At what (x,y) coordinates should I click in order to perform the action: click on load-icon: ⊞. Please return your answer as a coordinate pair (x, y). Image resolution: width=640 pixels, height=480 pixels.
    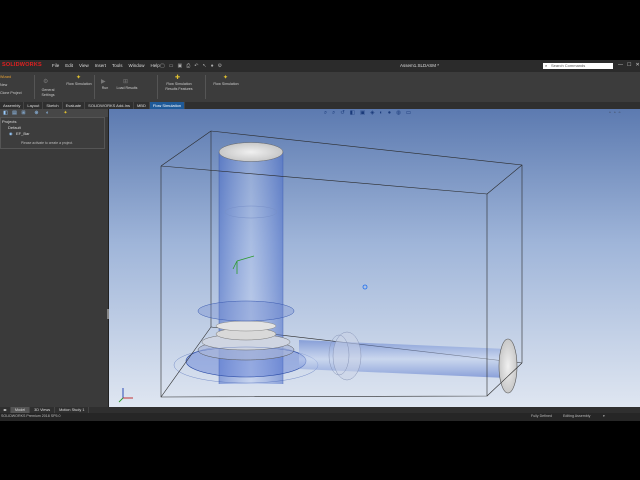
    Looking at the image, I should click on (125, 81).